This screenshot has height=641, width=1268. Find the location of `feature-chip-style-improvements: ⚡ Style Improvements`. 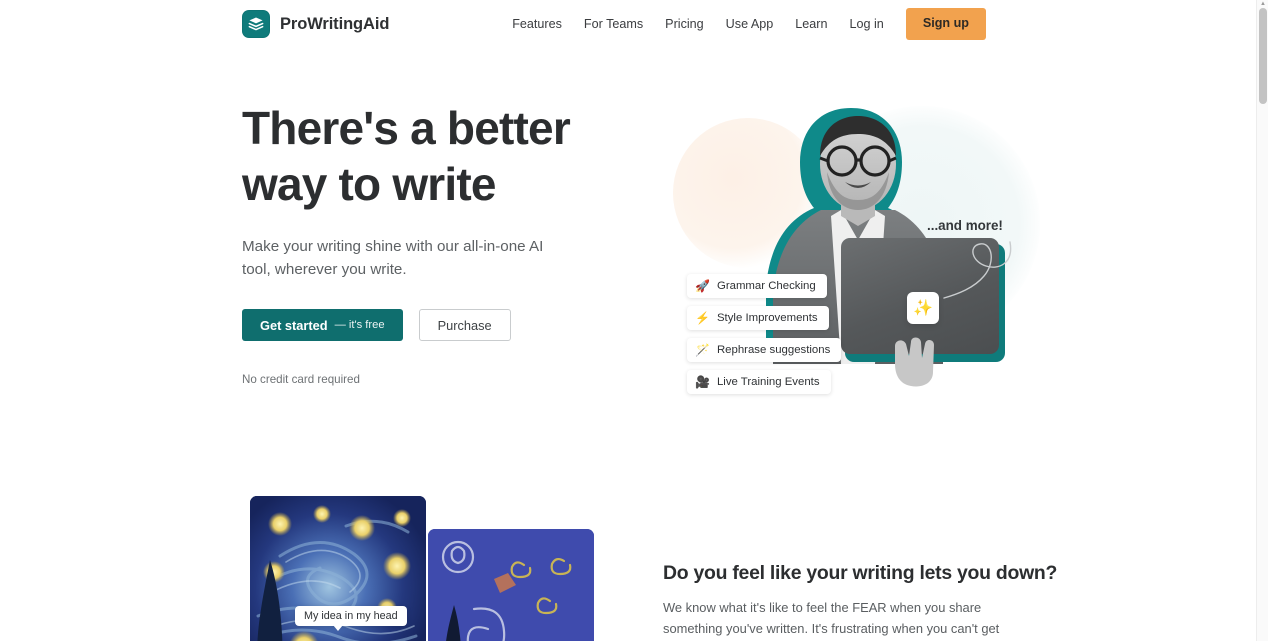

feature-chip-style-improvements: ⚡ Style Improvements is located at coordinates (758, 318).